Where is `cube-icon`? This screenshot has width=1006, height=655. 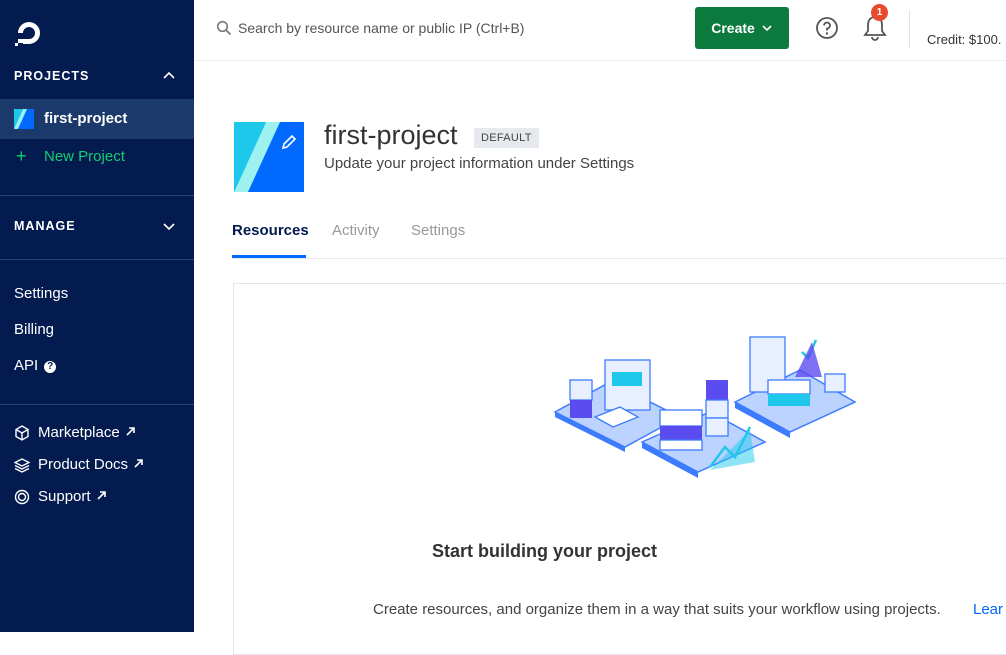
cube-icon is located at coordinates (22, 433).